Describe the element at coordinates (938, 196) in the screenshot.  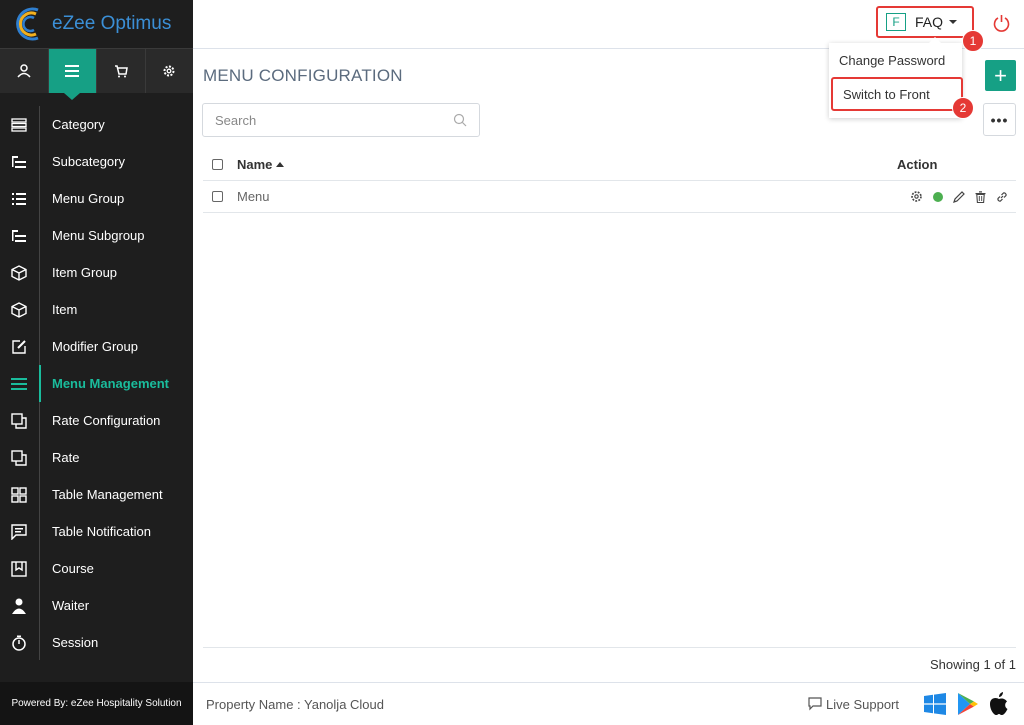
I see `status-active-icon` at that location.